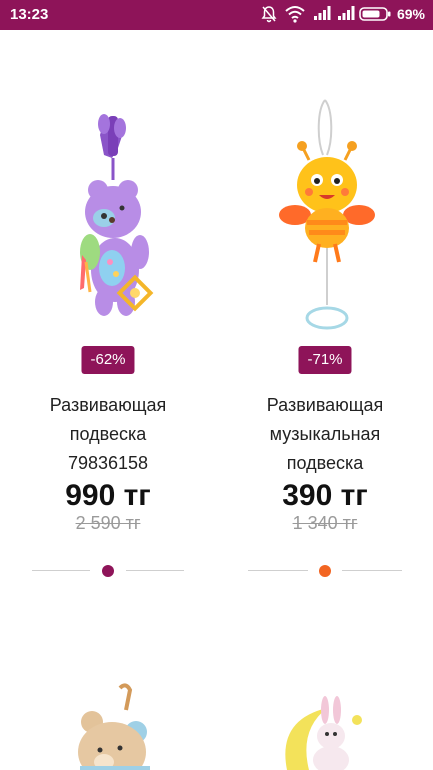 The image size is (433, 770). I want to click on product-name: Развивающая музыкальная подвеска, so click(325, 434).